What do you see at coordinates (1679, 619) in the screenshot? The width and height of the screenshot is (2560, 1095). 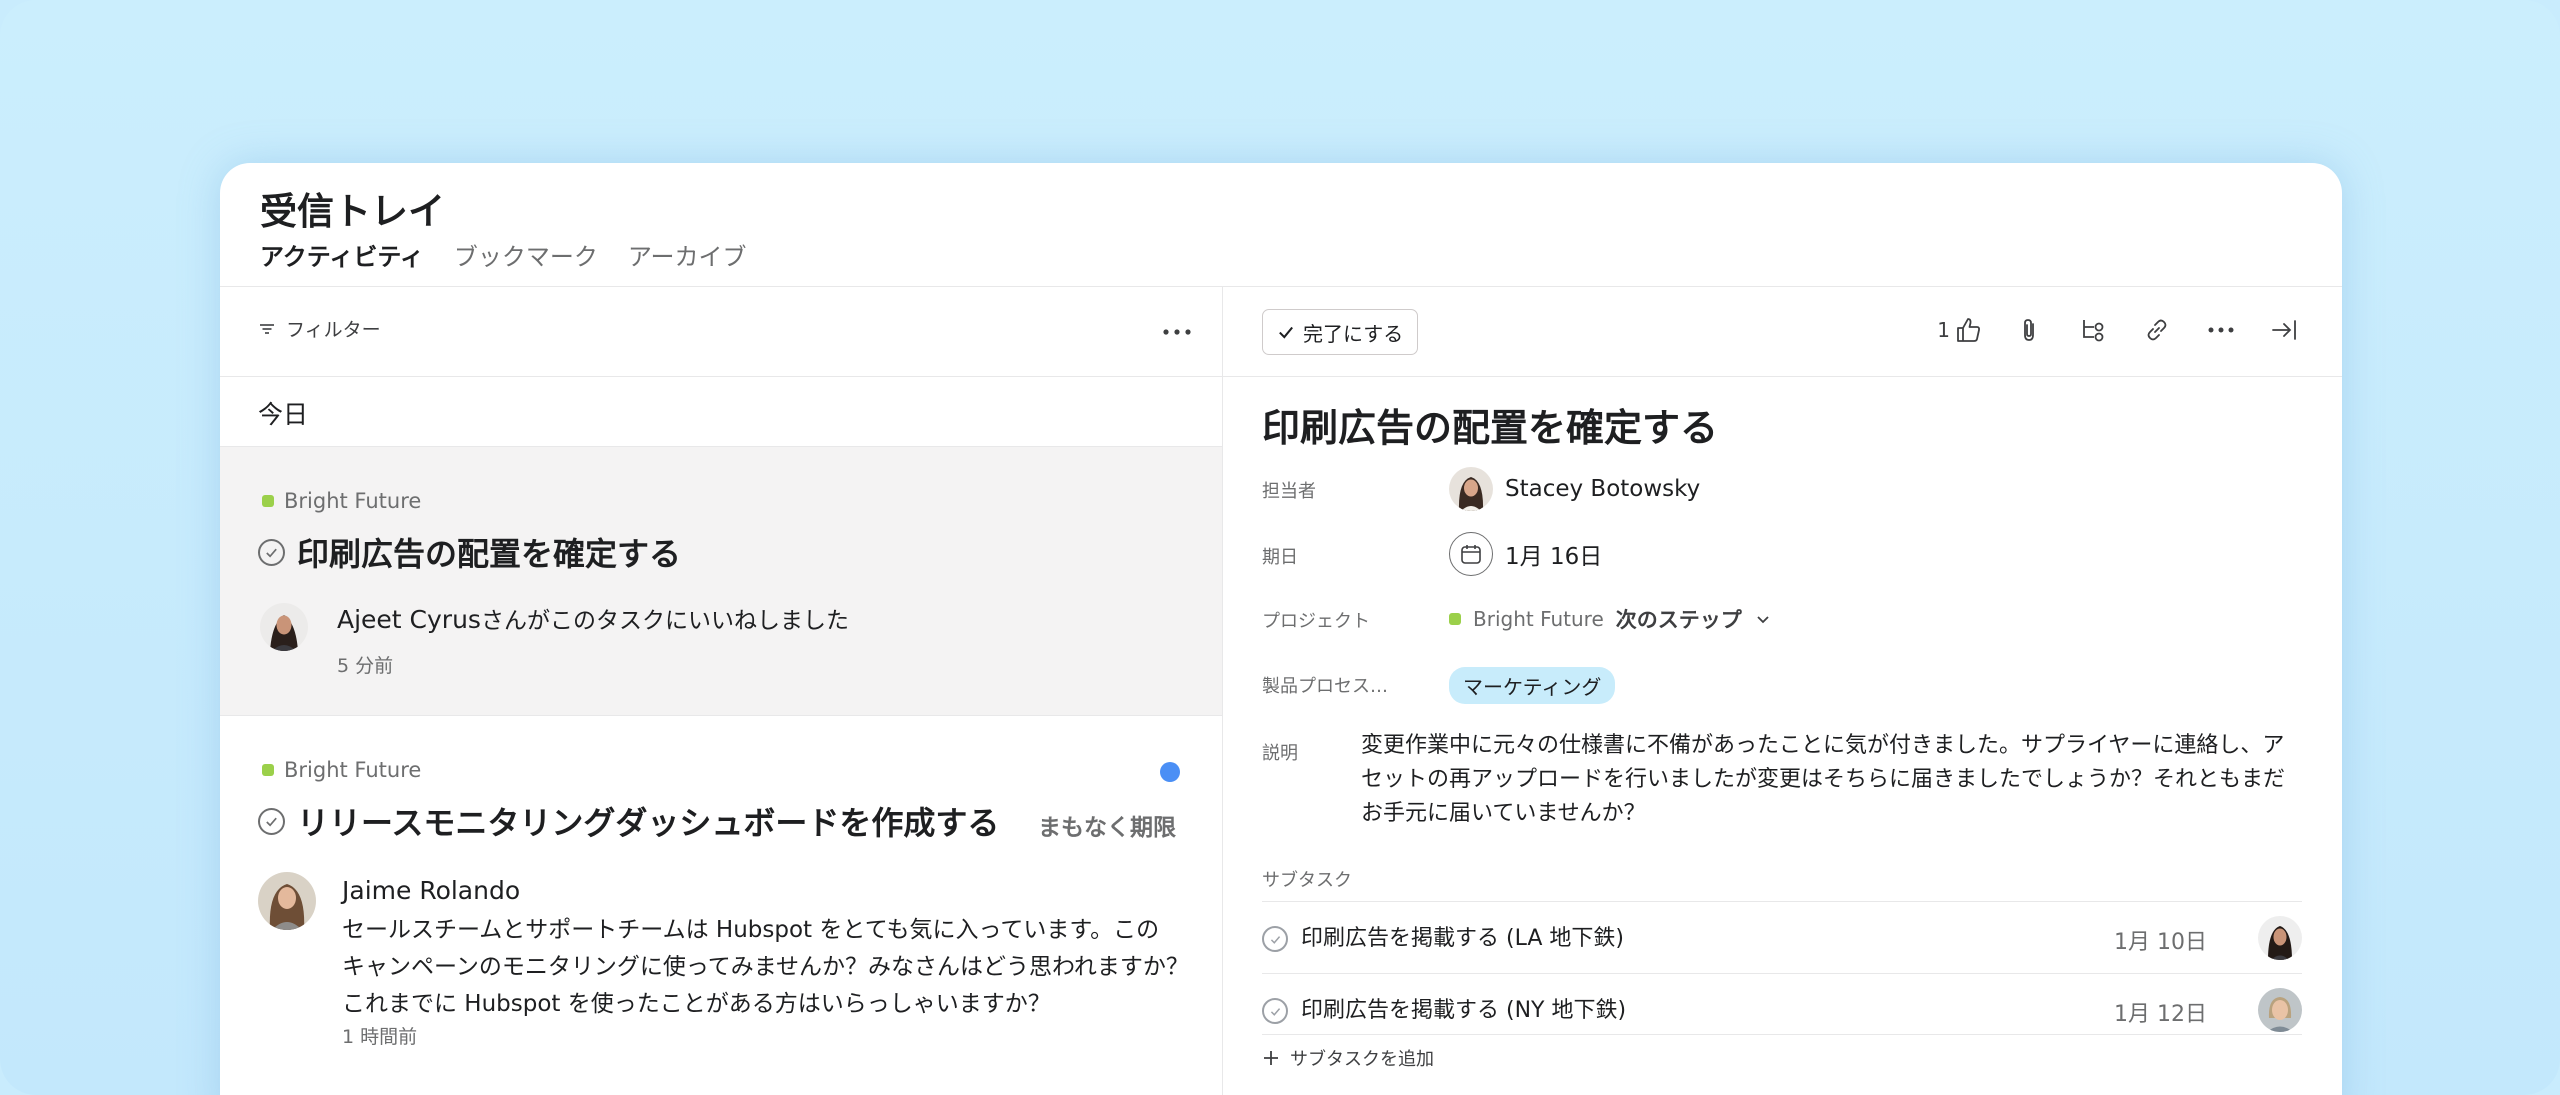 I see `project-section: 次のステップ` at bounding box center [1679, 619].